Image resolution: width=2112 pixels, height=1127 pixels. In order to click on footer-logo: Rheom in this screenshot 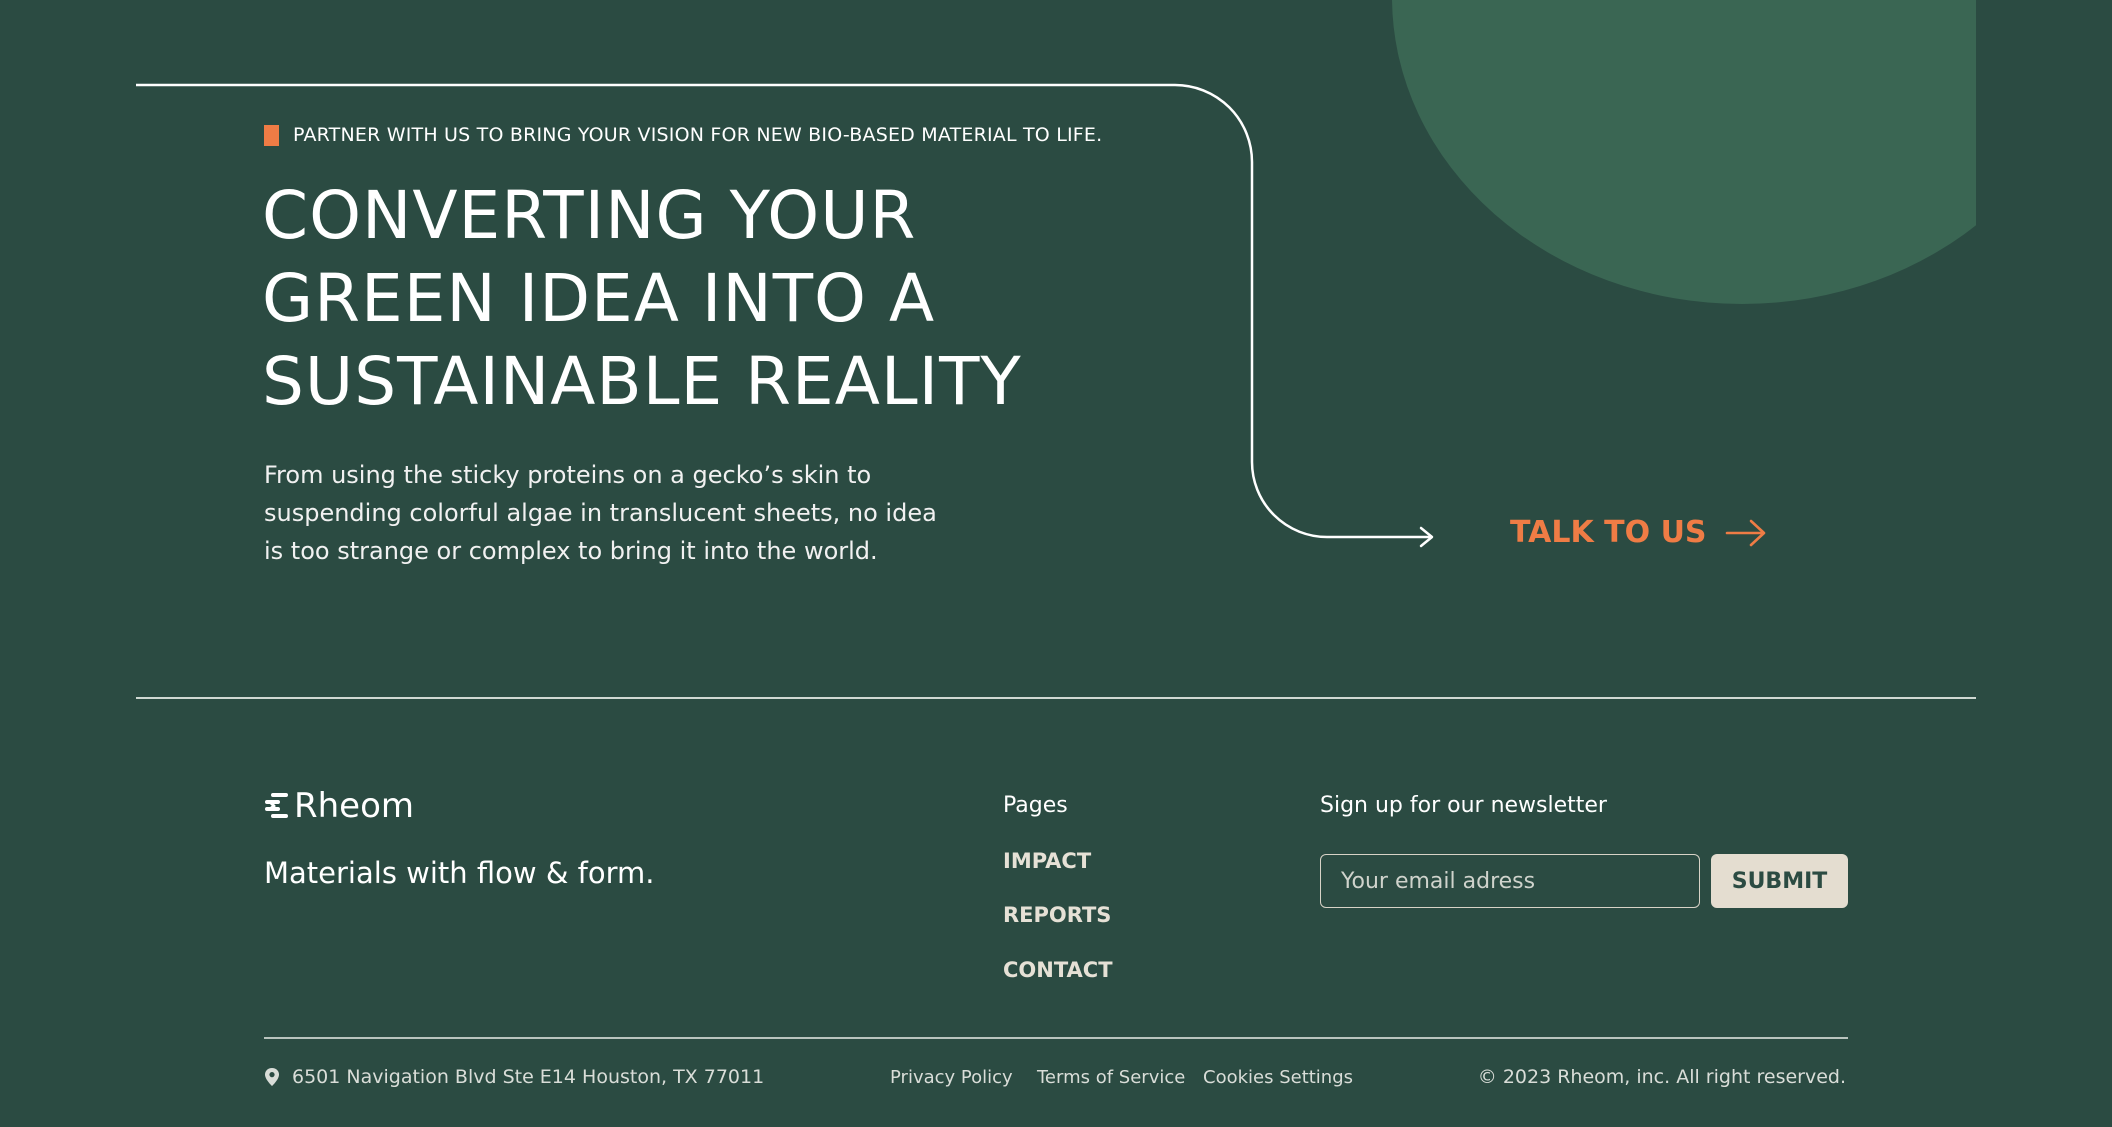, I will do `click(339, 806)`.